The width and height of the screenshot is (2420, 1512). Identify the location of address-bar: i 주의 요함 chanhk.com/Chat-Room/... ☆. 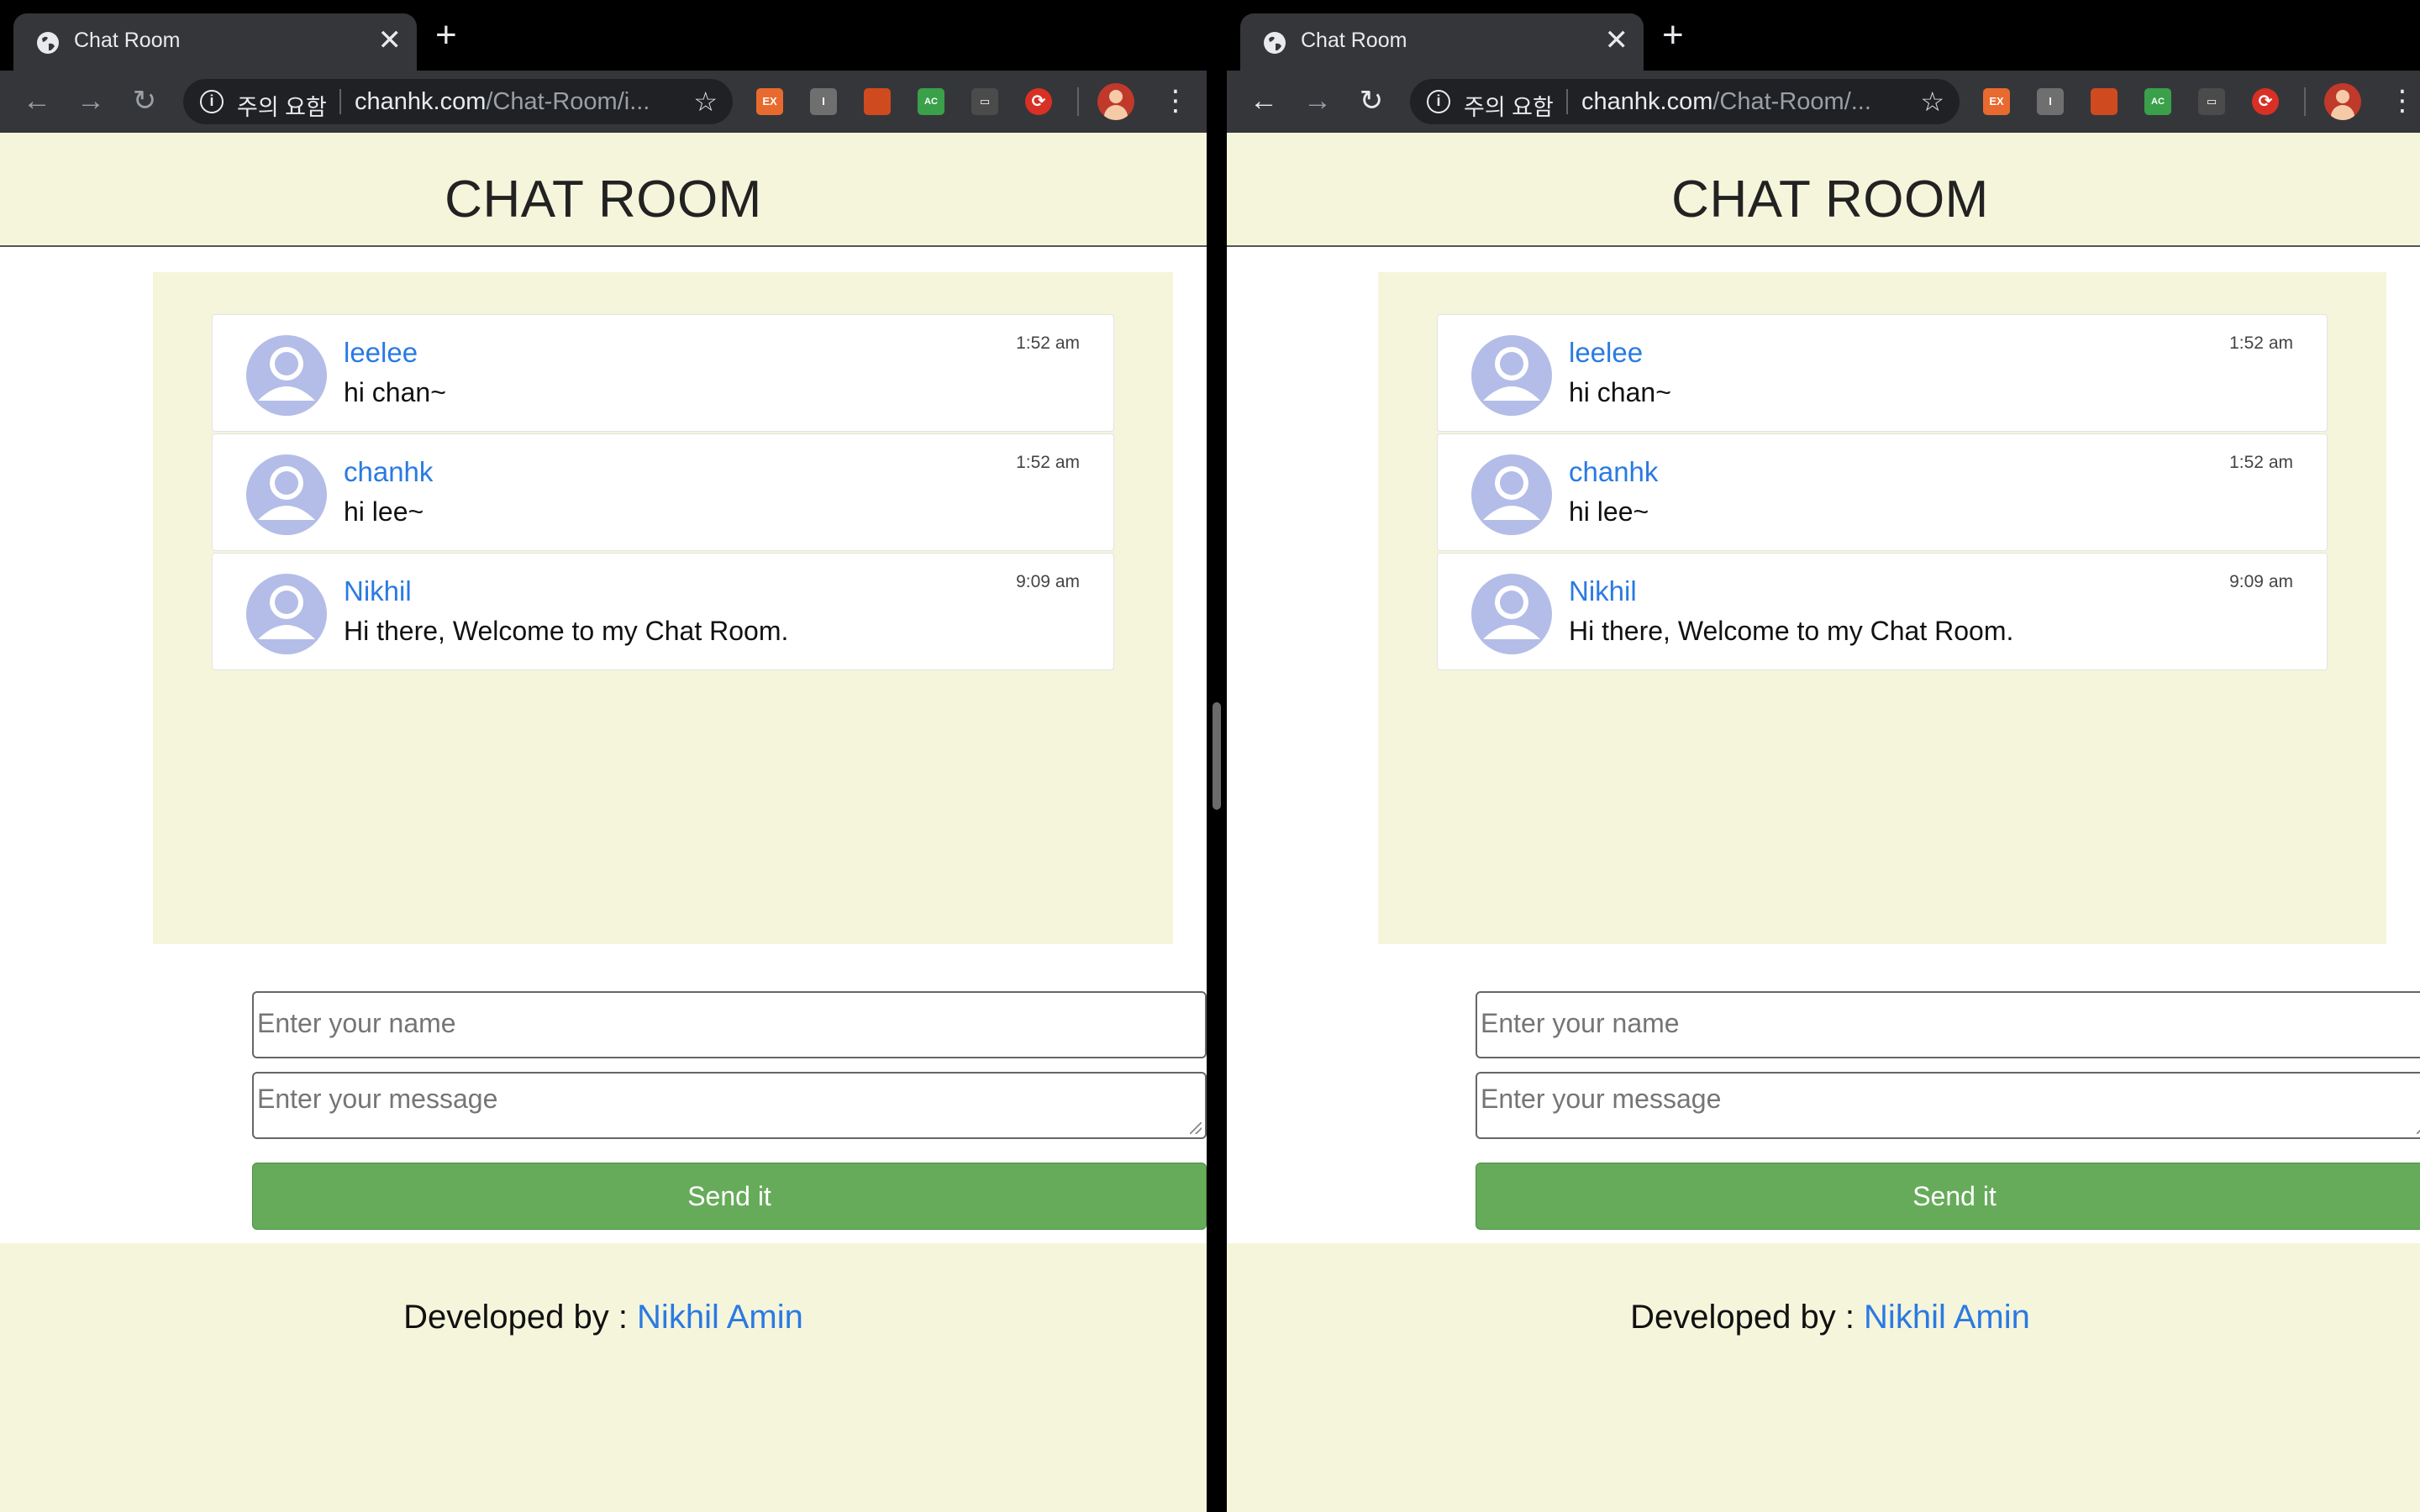
(1685, 101).